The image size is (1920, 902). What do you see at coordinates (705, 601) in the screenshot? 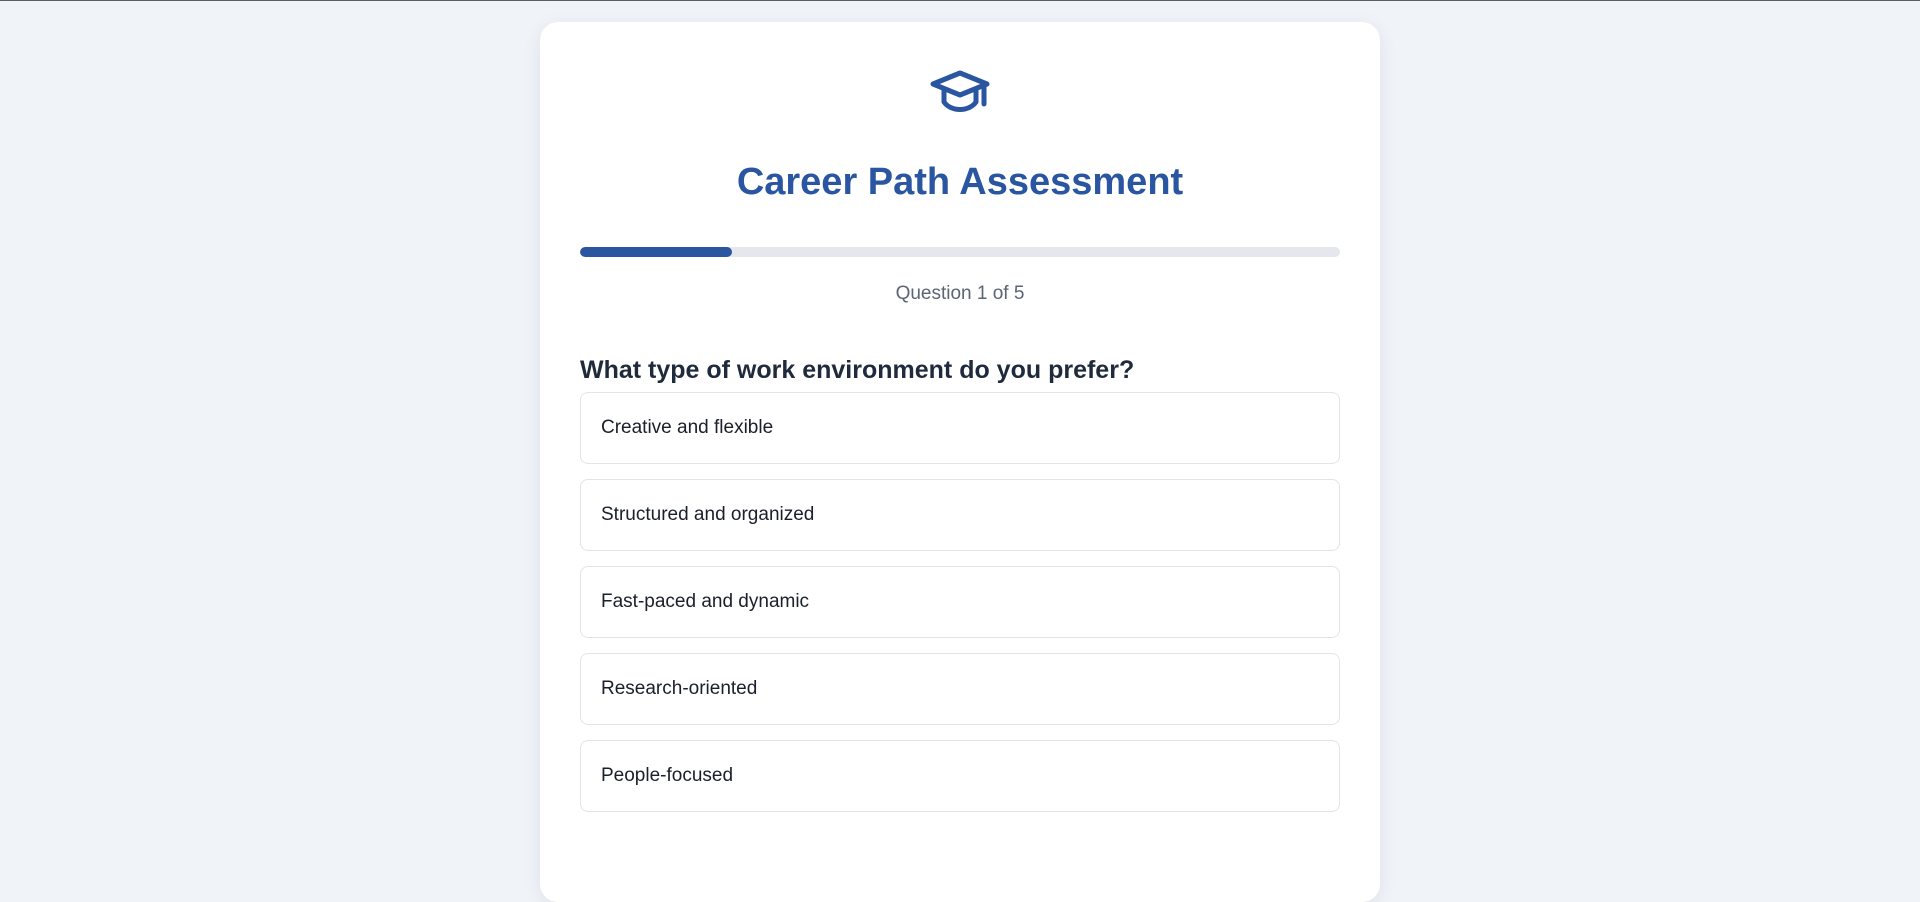
I see `answer-option-label: Fast-paced and dynamic` at bounding box center [705, 601].